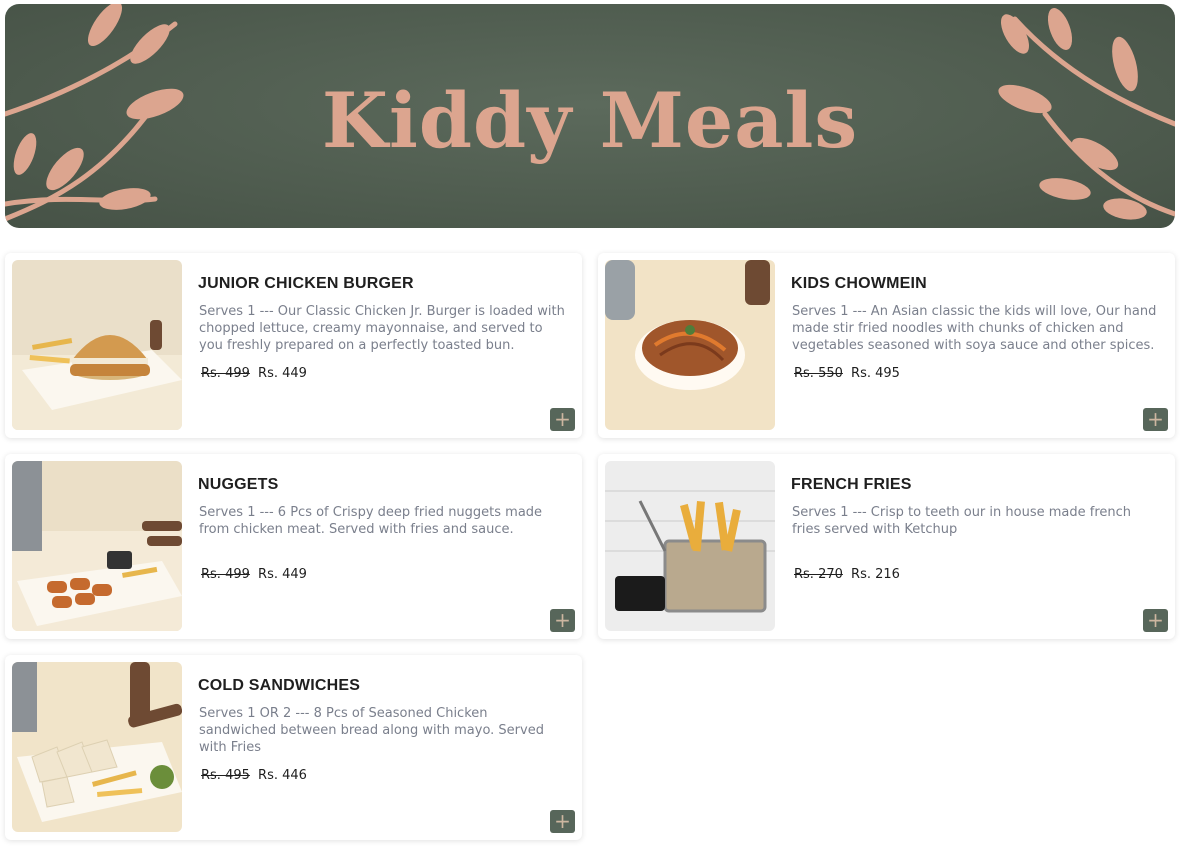 The height and width of the screenshot is (864, 1180). Describe the element at coordinates (818, 373) in the screenshot. I see `old-price: Rs. 550` at that location.